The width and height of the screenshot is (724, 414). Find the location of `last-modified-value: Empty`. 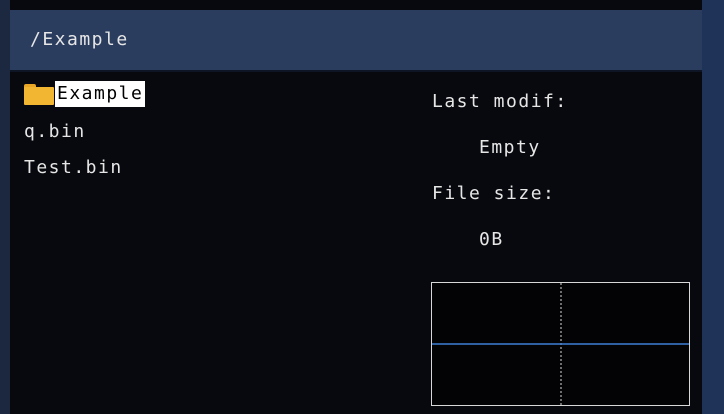

last-modified-value: Empty is located at coordinates (510, 147).